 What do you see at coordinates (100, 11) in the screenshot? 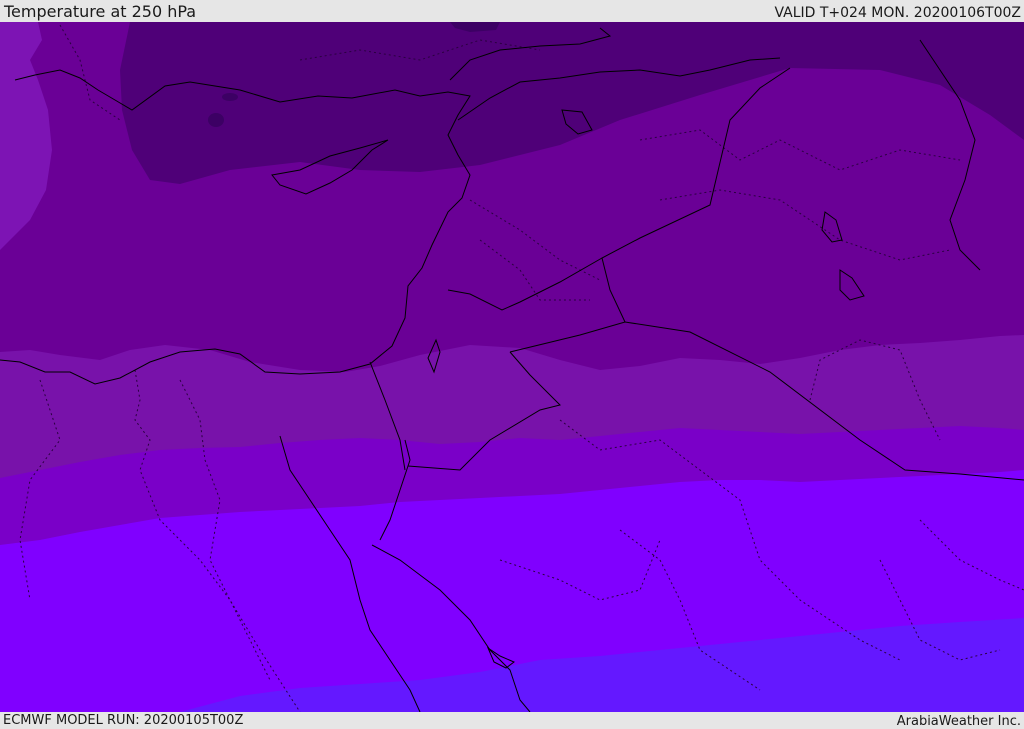
I see `map-title: Temperature at 250 hPa` at bounding box center [100, 11].